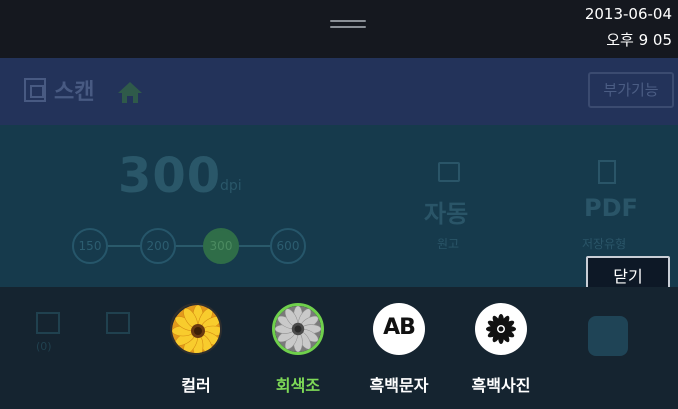 This screenshot has height=409, width=678. I want to click on grayscale-option-label: 회색조, so click(298, 384).